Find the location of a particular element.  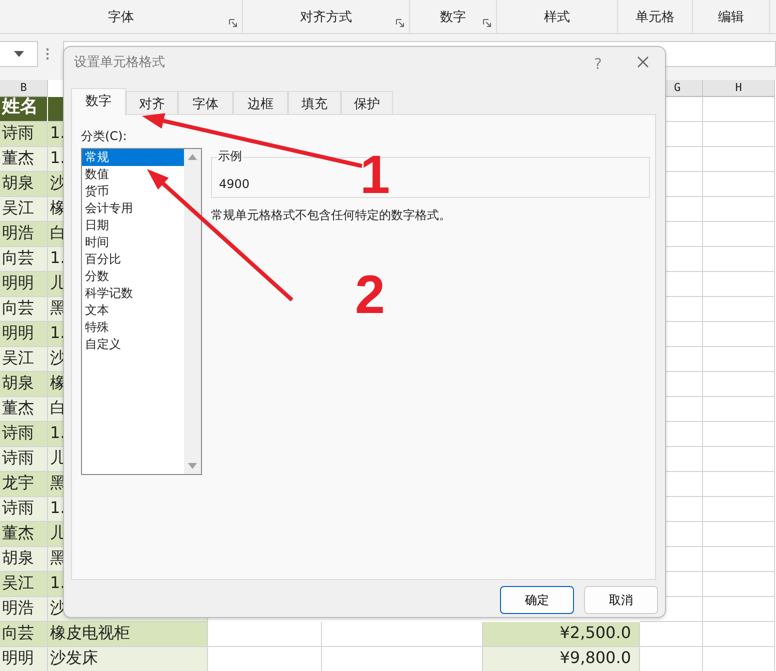

list-item: 文本 is located at coordinates (133, 310).